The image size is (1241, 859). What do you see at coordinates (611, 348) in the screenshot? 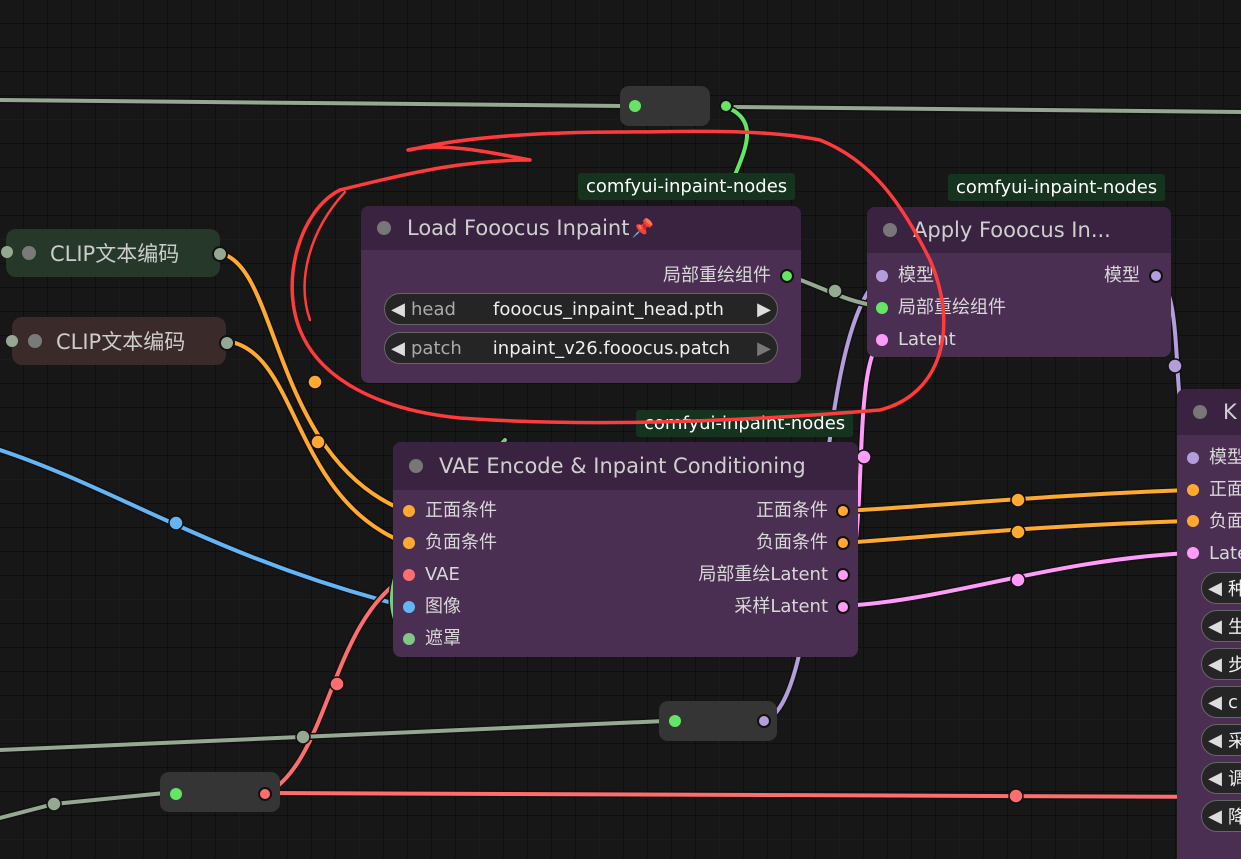
I see `widget-value: inpaint_v26.fooocus.patch` at bounding box center [611, 348].